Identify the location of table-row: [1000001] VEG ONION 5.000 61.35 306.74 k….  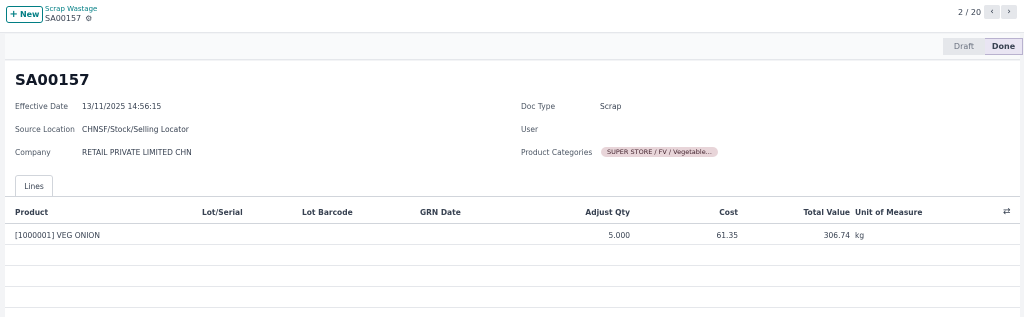
(512, 234).